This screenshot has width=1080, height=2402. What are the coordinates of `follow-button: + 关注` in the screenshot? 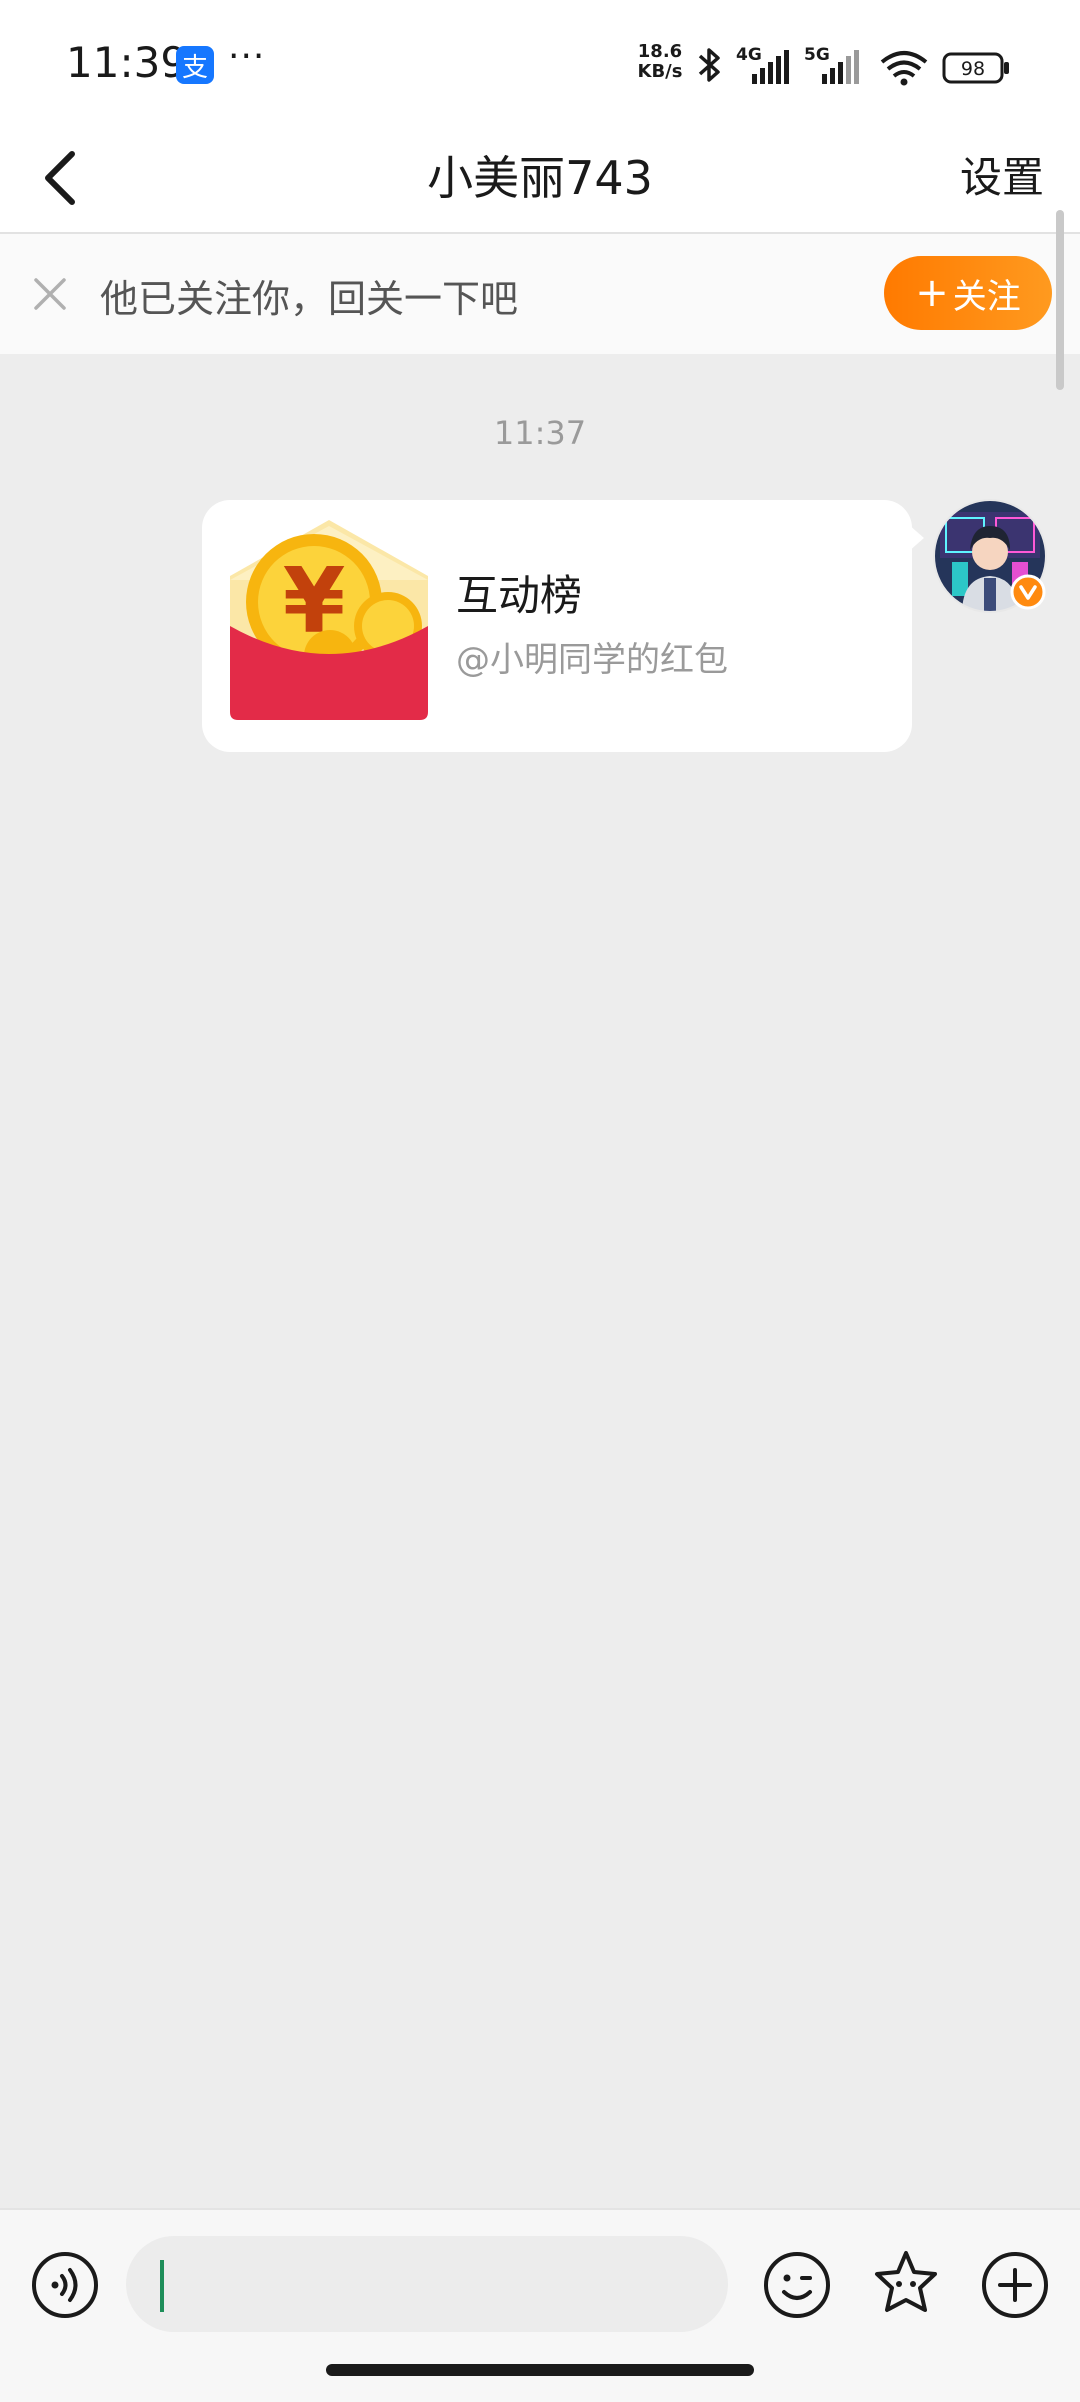 It's located at (968, 293).